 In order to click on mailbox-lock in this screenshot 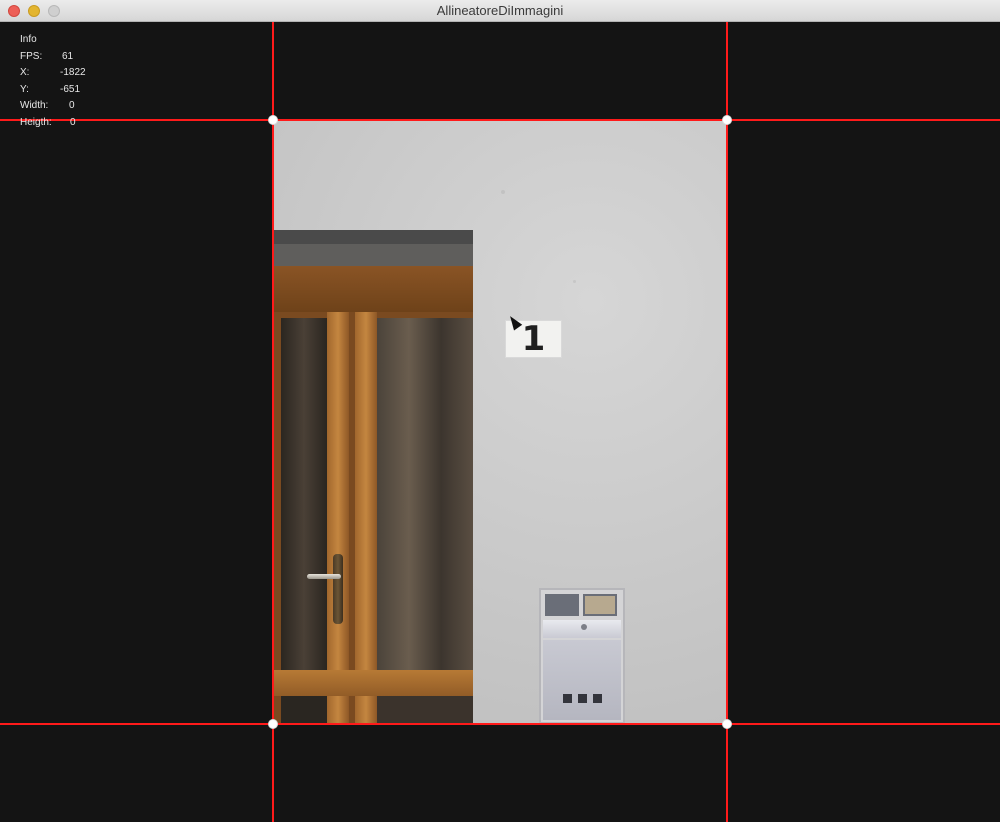, I will do `click(584, 627)`.